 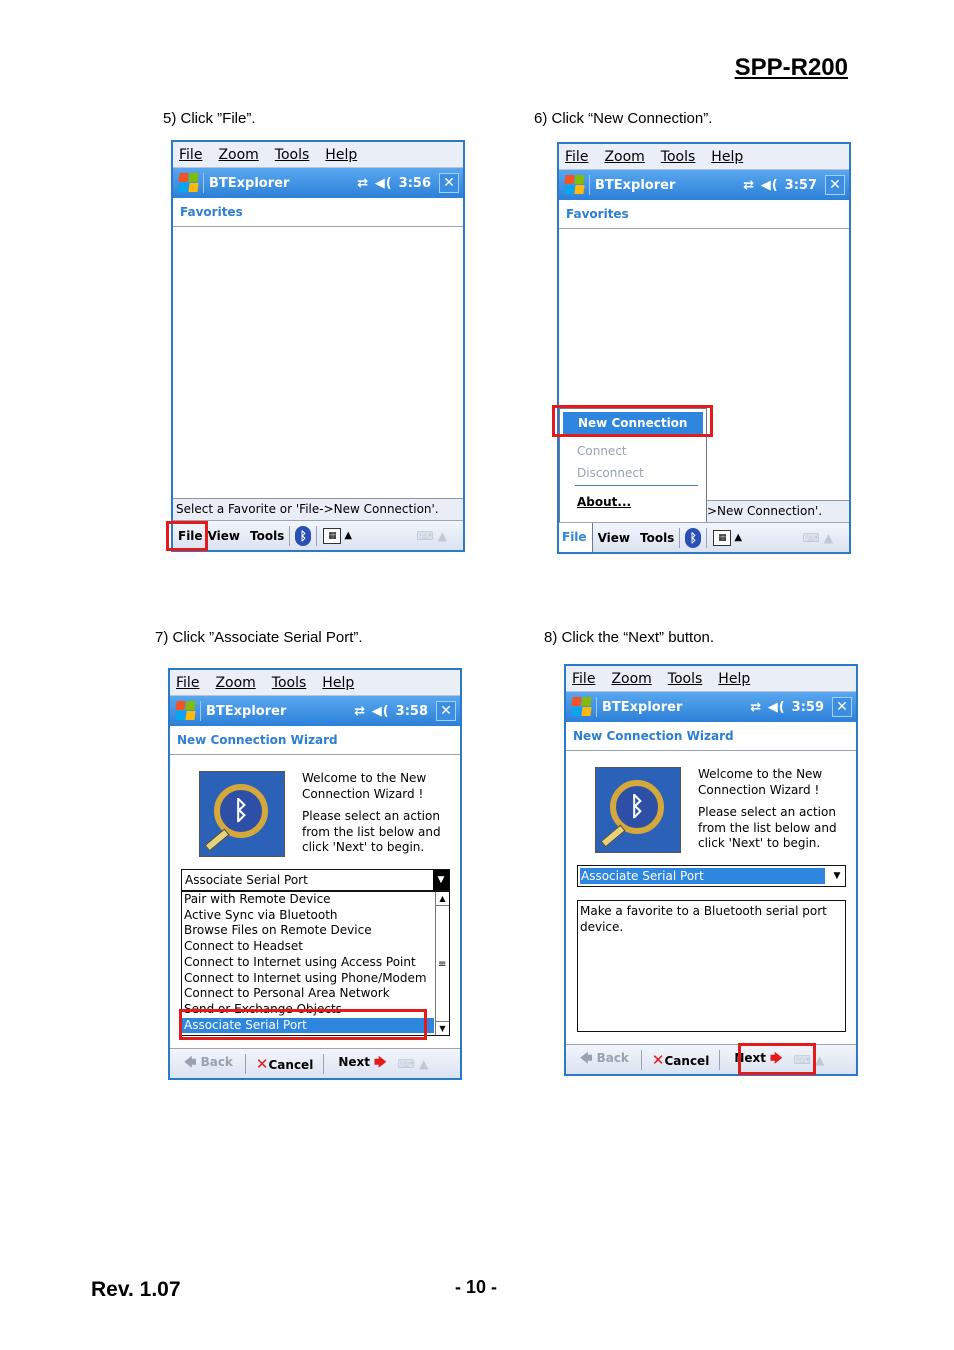 What do you see at coordinates (357, 1063) in the screenshot?
I see `next-button: Next 🡆` at bounding box center [357, 1063].